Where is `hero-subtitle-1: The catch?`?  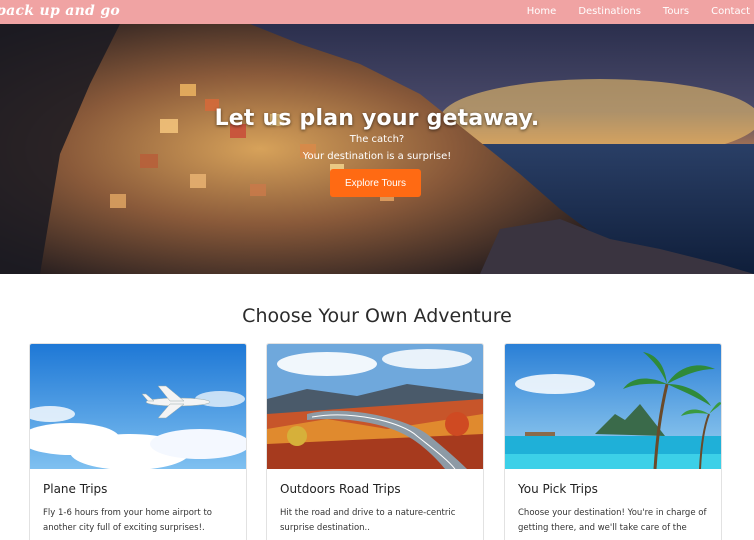
hero-subtitle-1: The catch? is located at coordinates (377, 139).